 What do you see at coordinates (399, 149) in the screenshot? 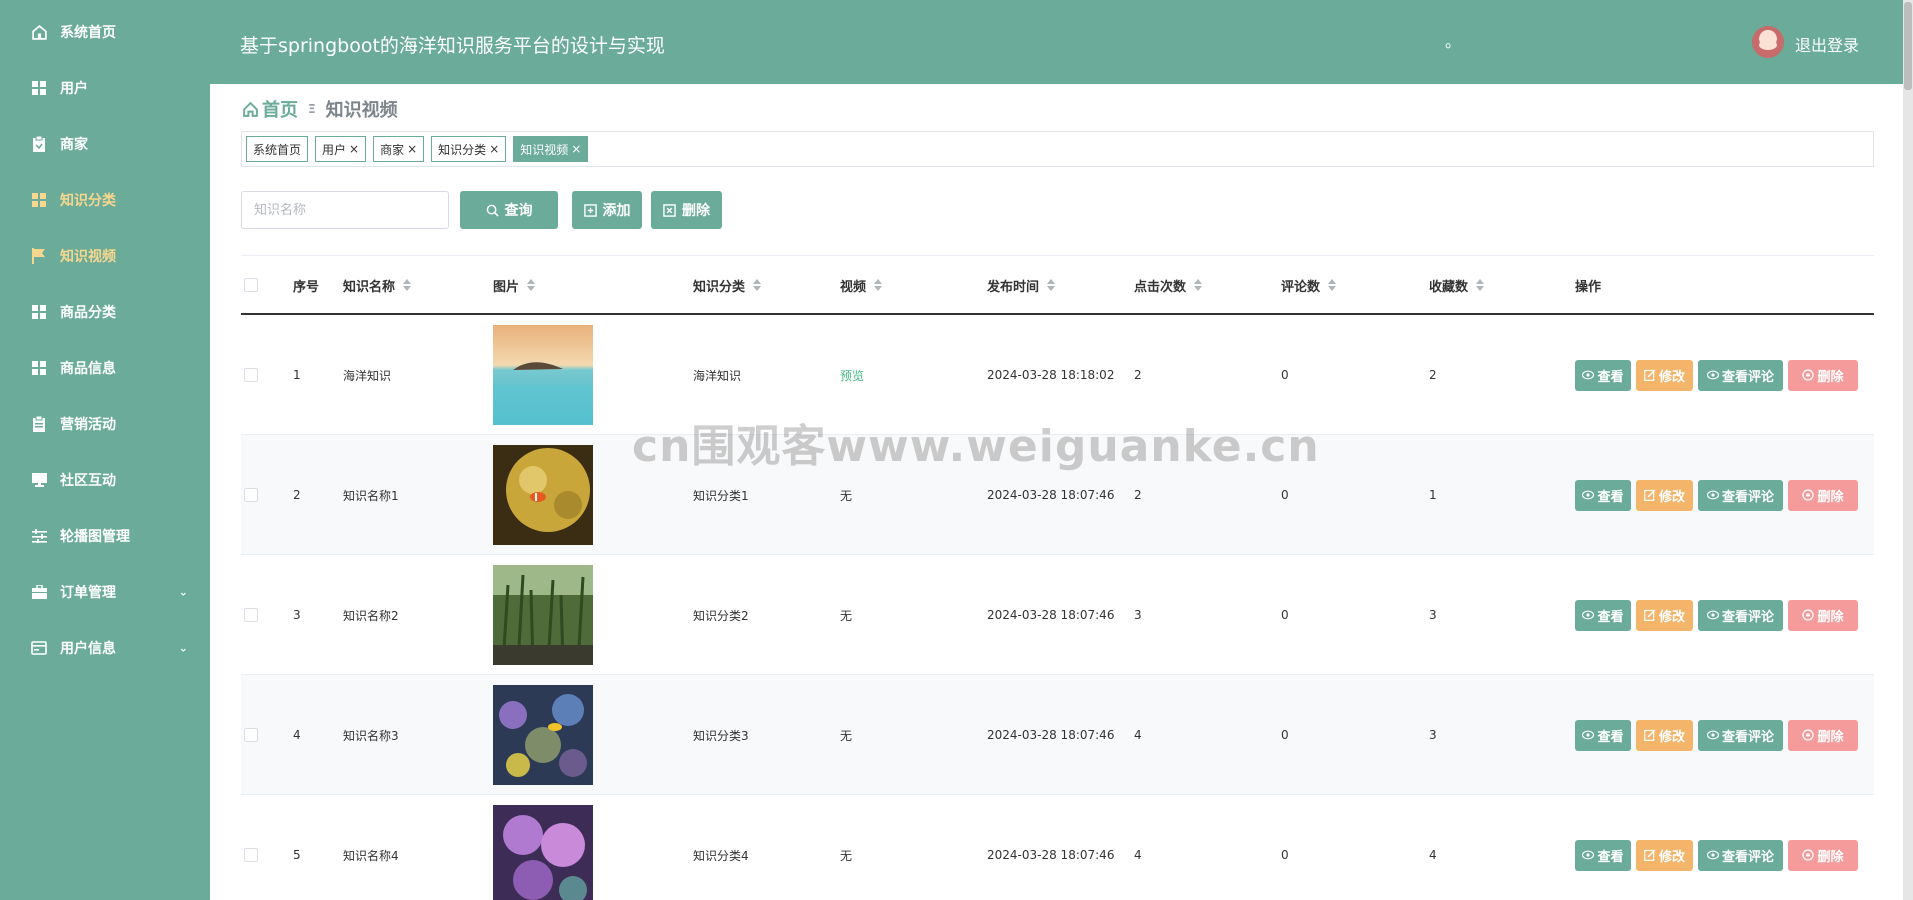
I see `tag-merchants: 商家 ×` at bounding box center [399, 149].